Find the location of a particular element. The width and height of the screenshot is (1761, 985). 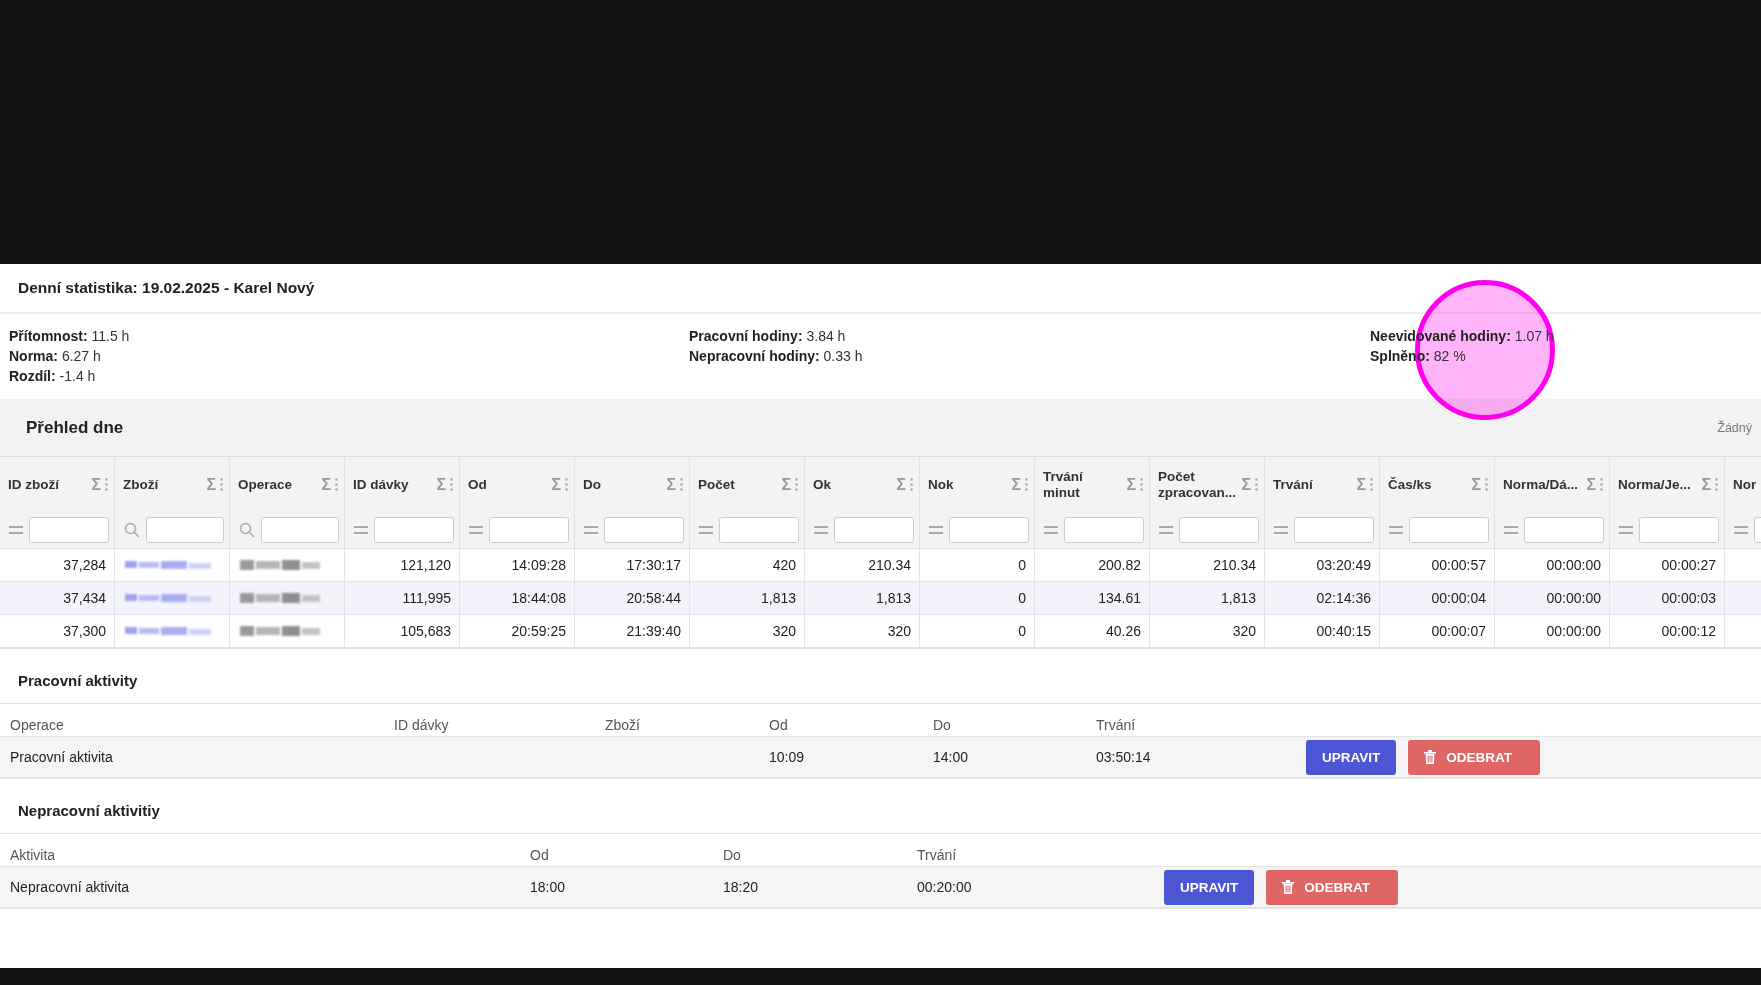

table-cell: 10:09 is located at coordinates (787, 757).